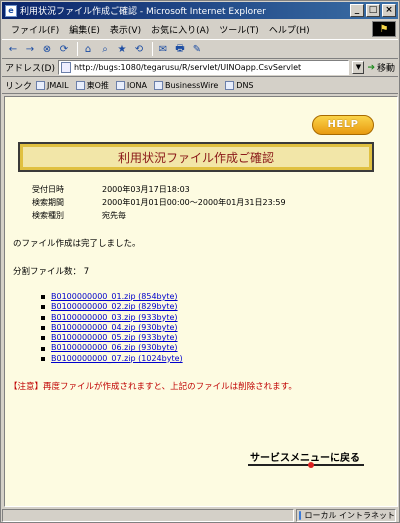 This screenshot has width=400, height=523. What do you see at coordinates (35, 29) in the screenshot?
I see `menu-file: ファイル(F)` at bounding box center [35, 29].